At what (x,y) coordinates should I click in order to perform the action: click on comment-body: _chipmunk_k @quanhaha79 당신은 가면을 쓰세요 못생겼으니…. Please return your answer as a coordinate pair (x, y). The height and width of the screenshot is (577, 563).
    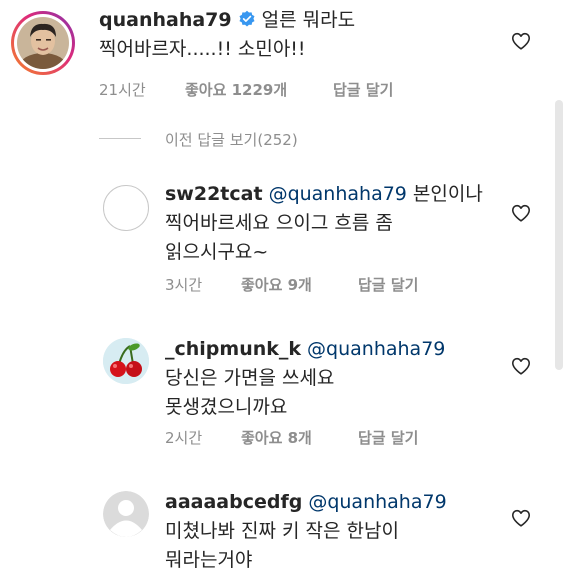
    Looking at the image, I should click on (335, 378).